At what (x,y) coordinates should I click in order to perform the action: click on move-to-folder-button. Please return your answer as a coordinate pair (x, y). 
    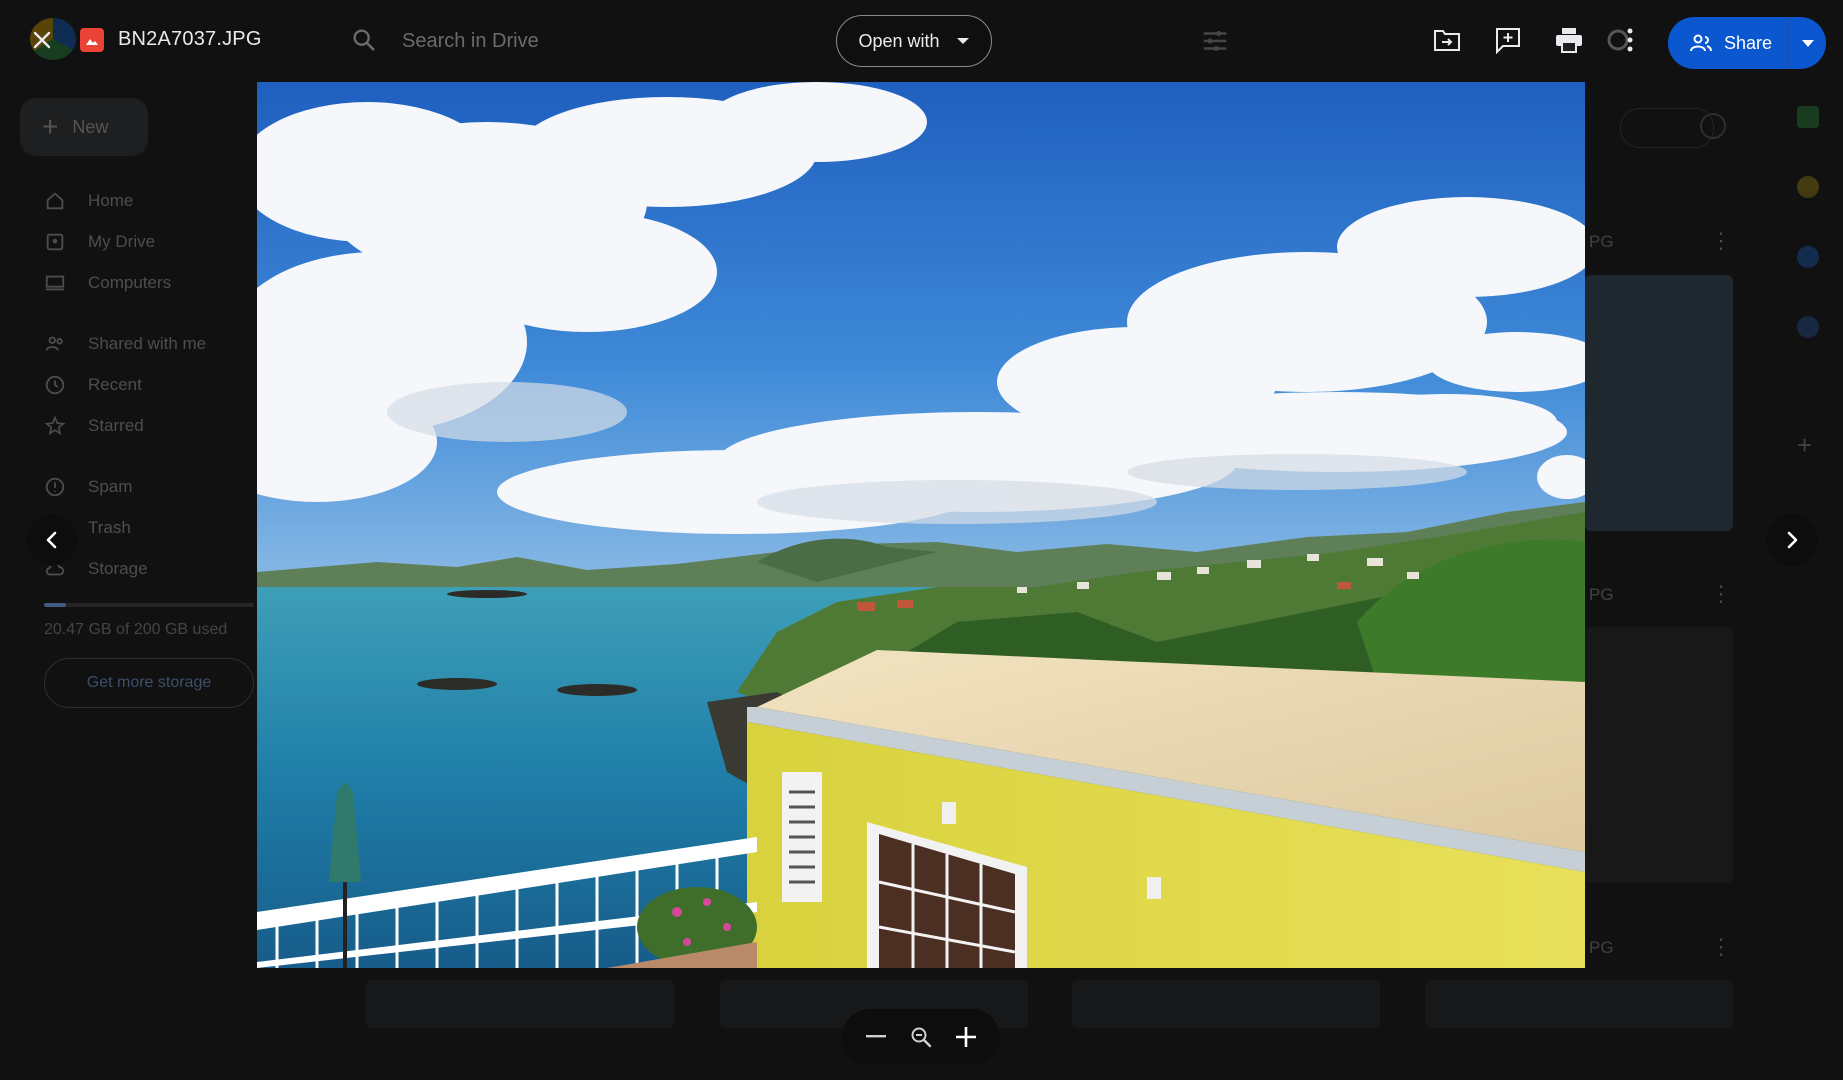
    Looking at the image, I should click on (1447, 40).